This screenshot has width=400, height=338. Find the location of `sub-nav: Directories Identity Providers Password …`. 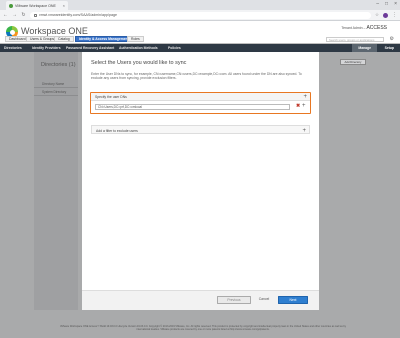

sub-nav: Directories Identity Providers Password … is located at coordinates (200, 48).